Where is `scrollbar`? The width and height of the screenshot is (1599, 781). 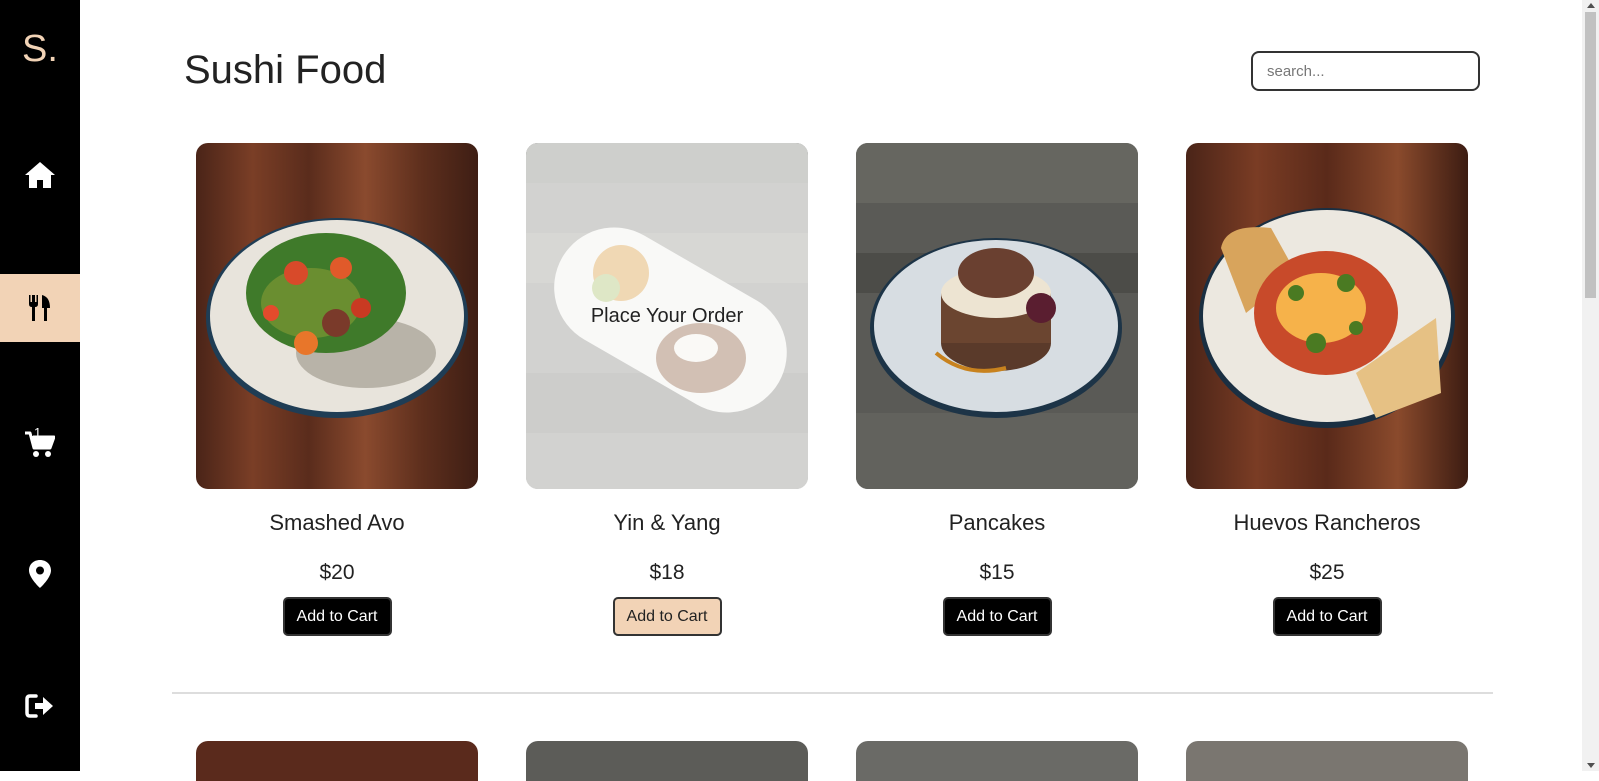 scrollbar is located at coordinates (1590, 385).